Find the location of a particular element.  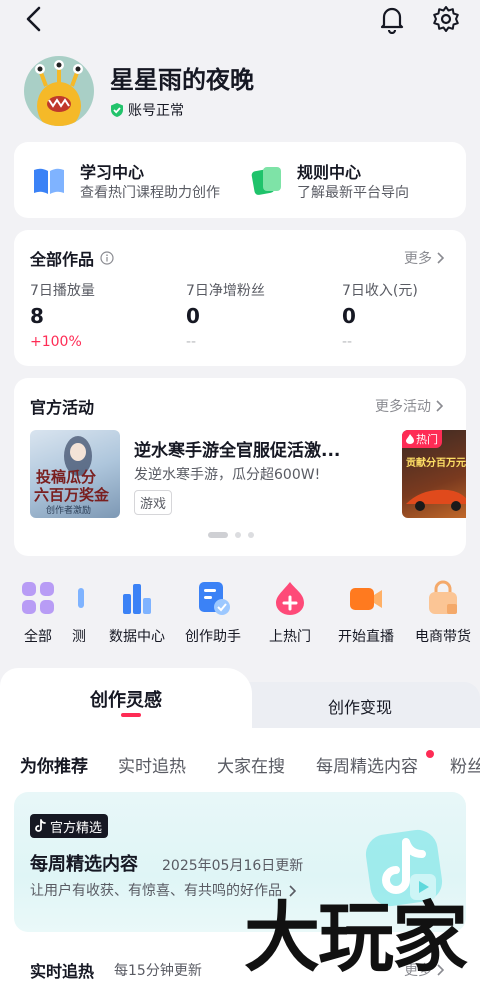

stat-followers: 7日净增粉丝 0 -- is located at coordinates (225, 315).